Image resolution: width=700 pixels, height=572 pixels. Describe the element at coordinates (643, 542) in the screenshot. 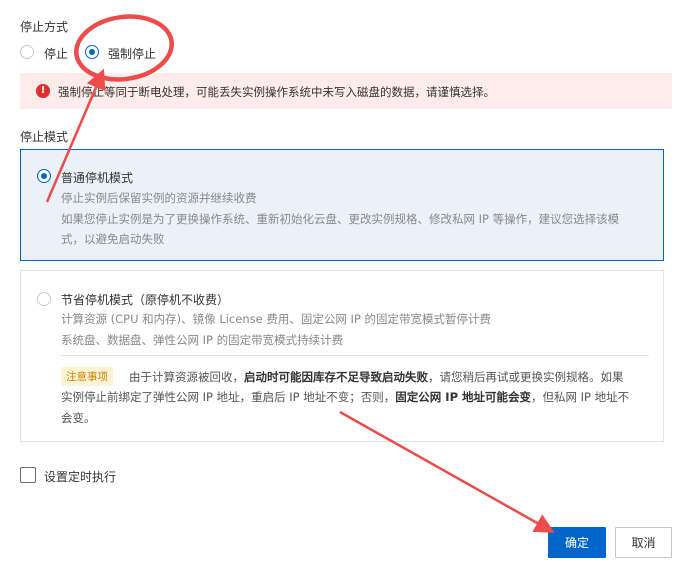

I see `cancel-button: 取消` at that location.